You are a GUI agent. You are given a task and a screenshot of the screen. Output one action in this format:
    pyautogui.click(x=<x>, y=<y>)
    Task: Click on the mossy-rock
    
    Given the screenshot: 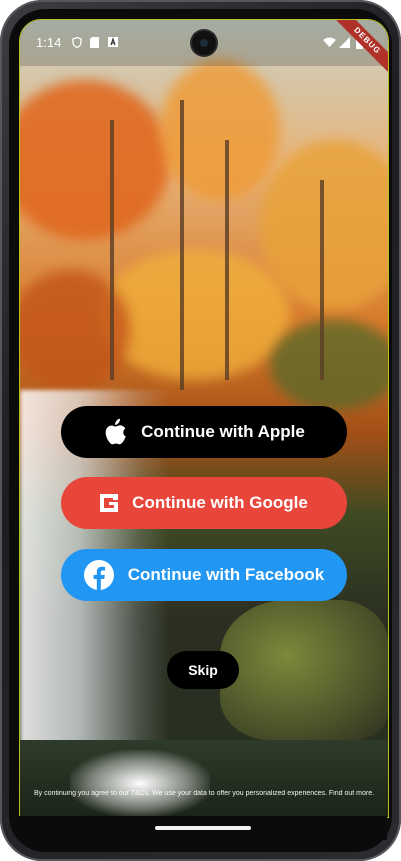 What is the action you would take?
    pyautogui.click(x=304, y=670)
    